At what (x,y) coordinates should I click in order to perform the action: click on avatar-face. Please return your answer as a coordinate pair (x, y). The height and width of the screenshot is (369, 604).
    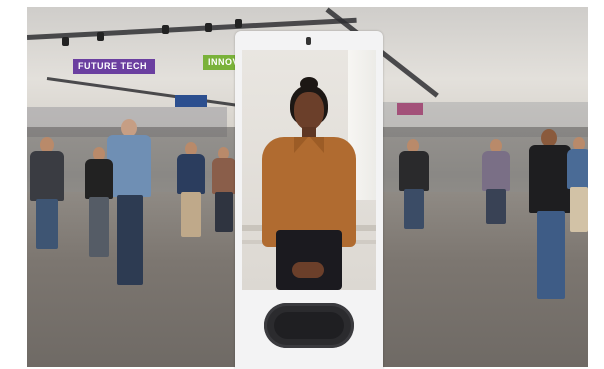
    Looking at the image, I should click on (309, 111).